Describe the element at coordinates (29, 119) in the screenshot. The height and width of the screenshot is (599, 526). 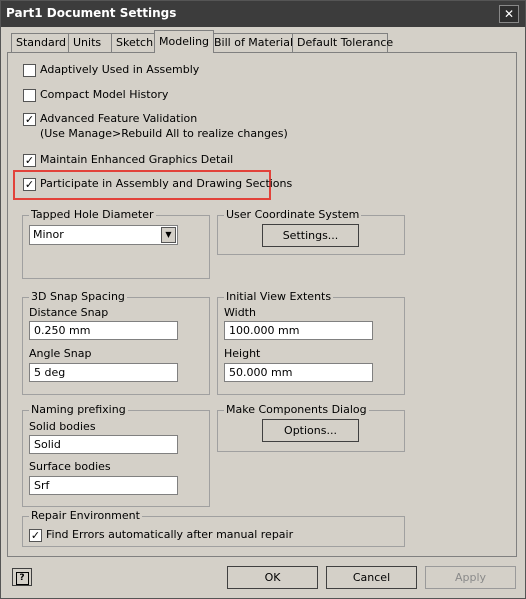
I see `advanced-feature-validation-checkbox: ✓` at that location.